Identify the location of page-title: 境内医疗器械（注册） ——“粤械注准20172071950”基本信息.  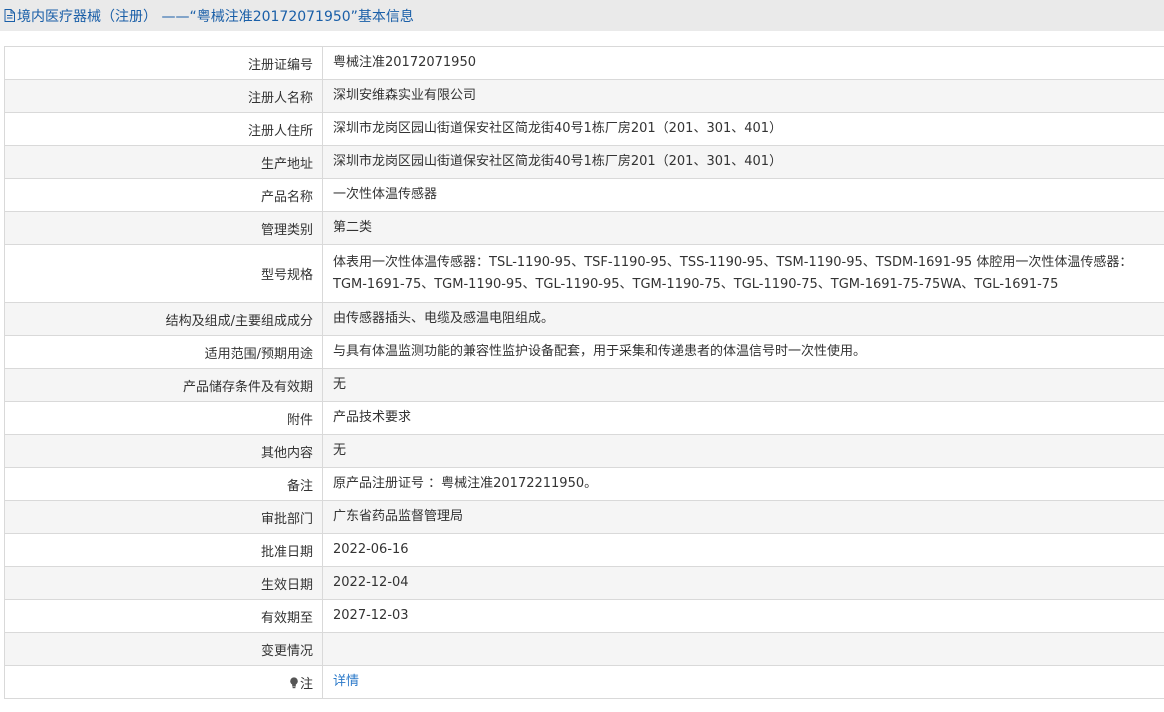
(215, 16).